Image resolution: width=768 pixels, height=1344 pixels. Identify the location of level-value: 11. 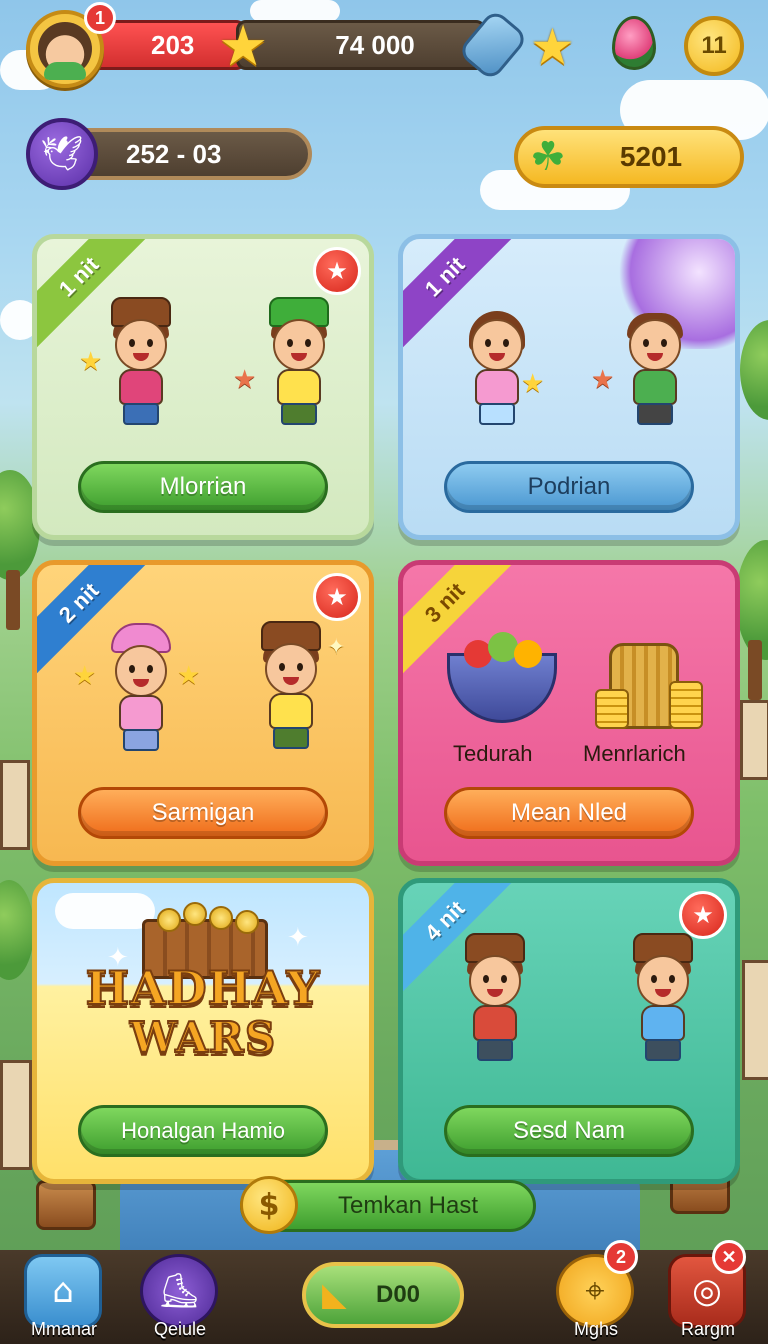
(714, 45).